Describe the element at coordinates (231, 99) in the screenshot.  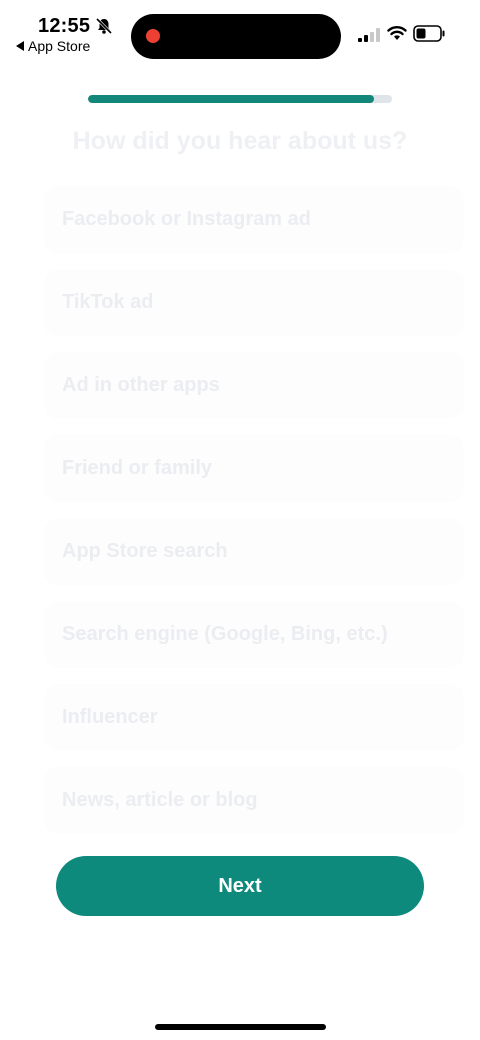
I see `progress-fill` at that location.